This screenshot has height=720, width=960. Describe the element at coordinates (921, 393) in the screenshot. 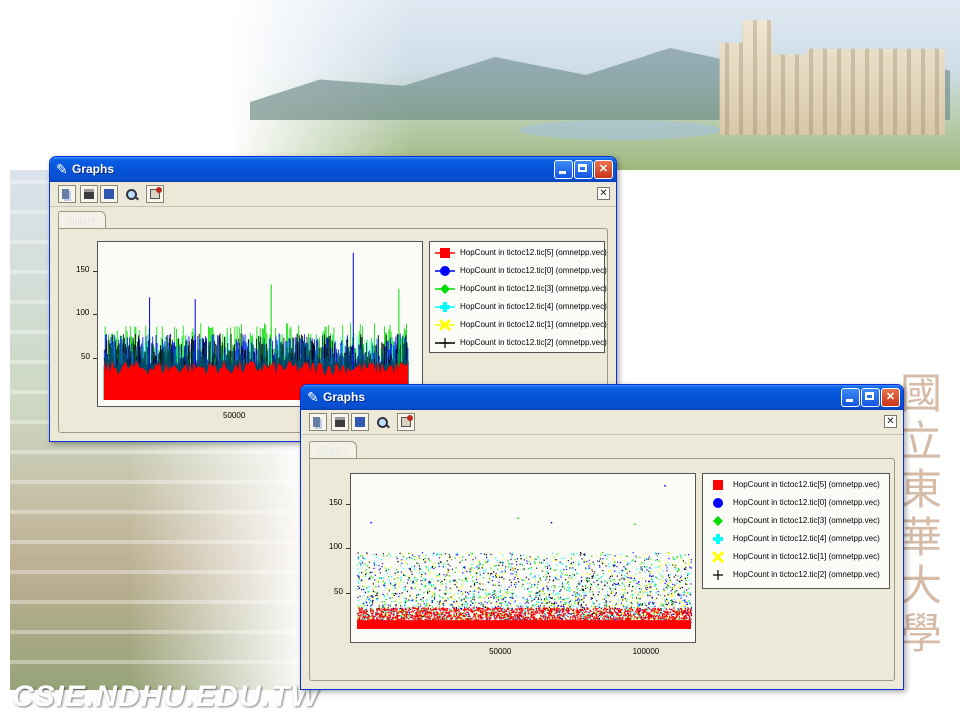

I see `calligraphy-char: 國` at that location.